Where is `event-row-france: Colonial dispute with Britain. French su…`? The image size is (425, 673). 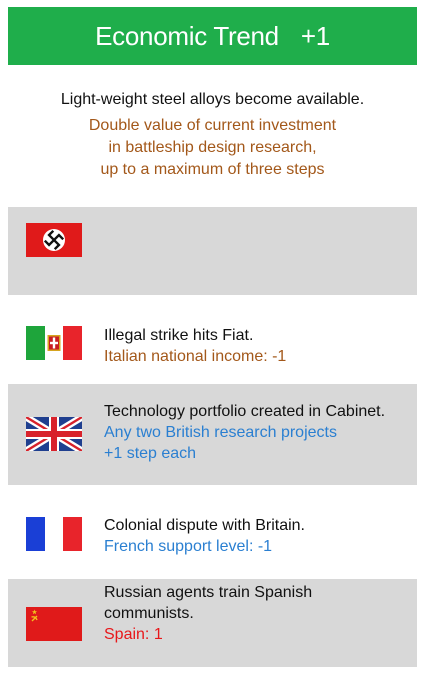
event-row-france: Colonial dispute with Britain. French su… is located at coordinates (212, 532).